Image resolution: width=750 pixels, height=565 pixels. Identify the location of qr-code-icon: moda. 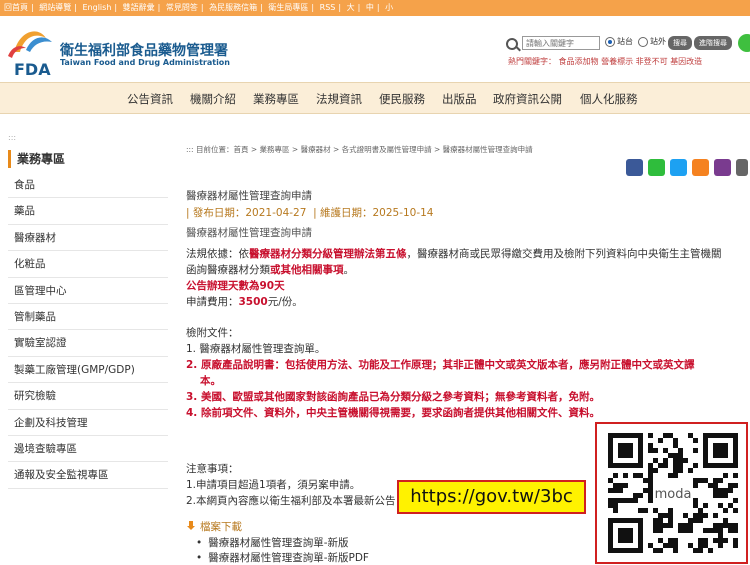
(673, 493).